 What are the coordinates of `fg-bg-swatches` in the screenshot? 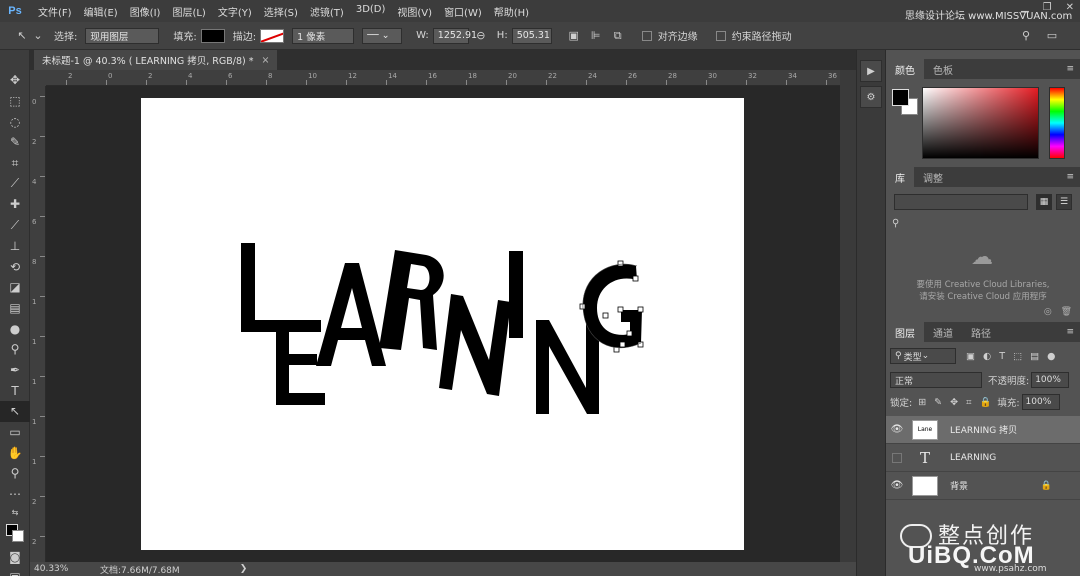 It's located at (905, 102).